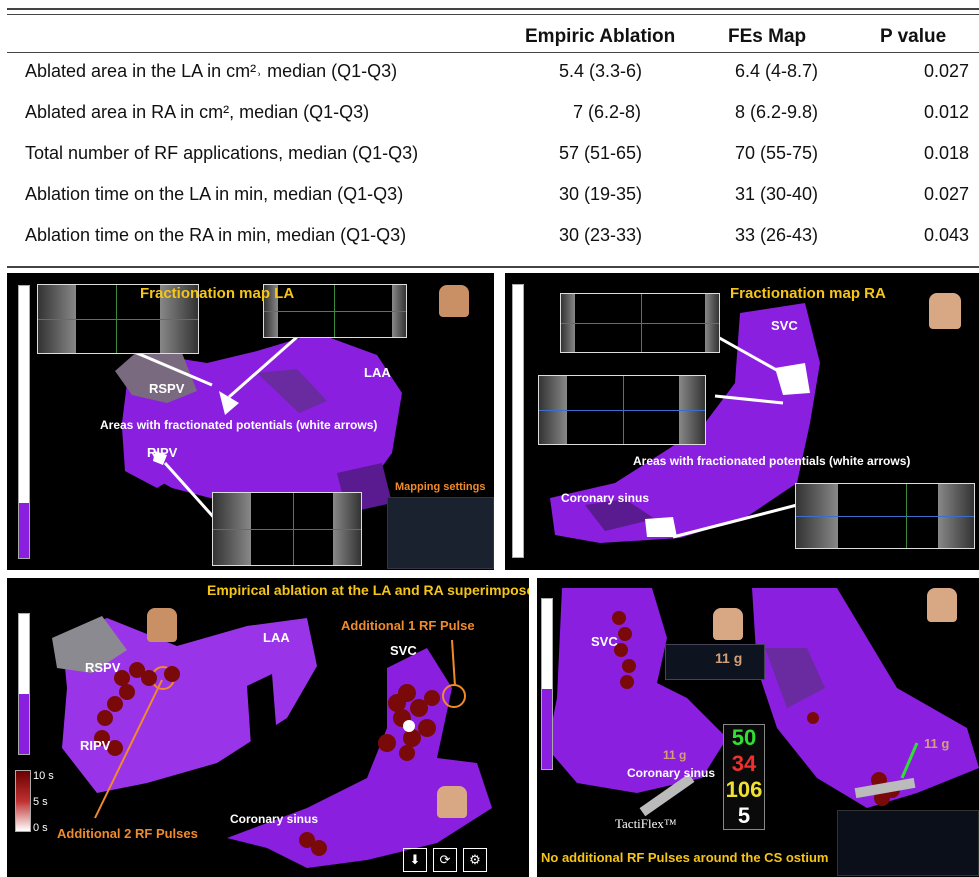 This screenshot has height=877, width=979. What do you see at coordinates (600, 36) in the screenshot?
I see `header-empiric-ablation: Empiric Ablation` at bounding box center [600, 36].